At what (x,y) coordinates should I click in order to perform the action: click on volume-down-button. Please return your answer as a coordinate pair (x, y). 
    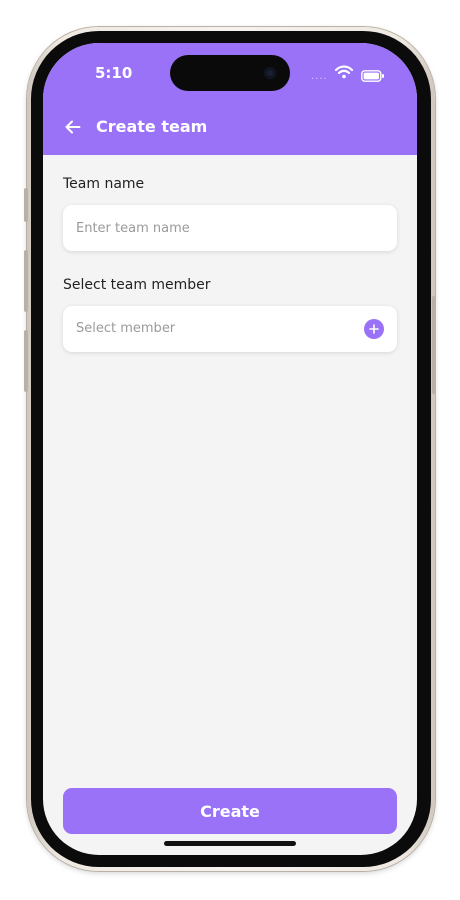
    Looking at the image, I should click on (26, 361).